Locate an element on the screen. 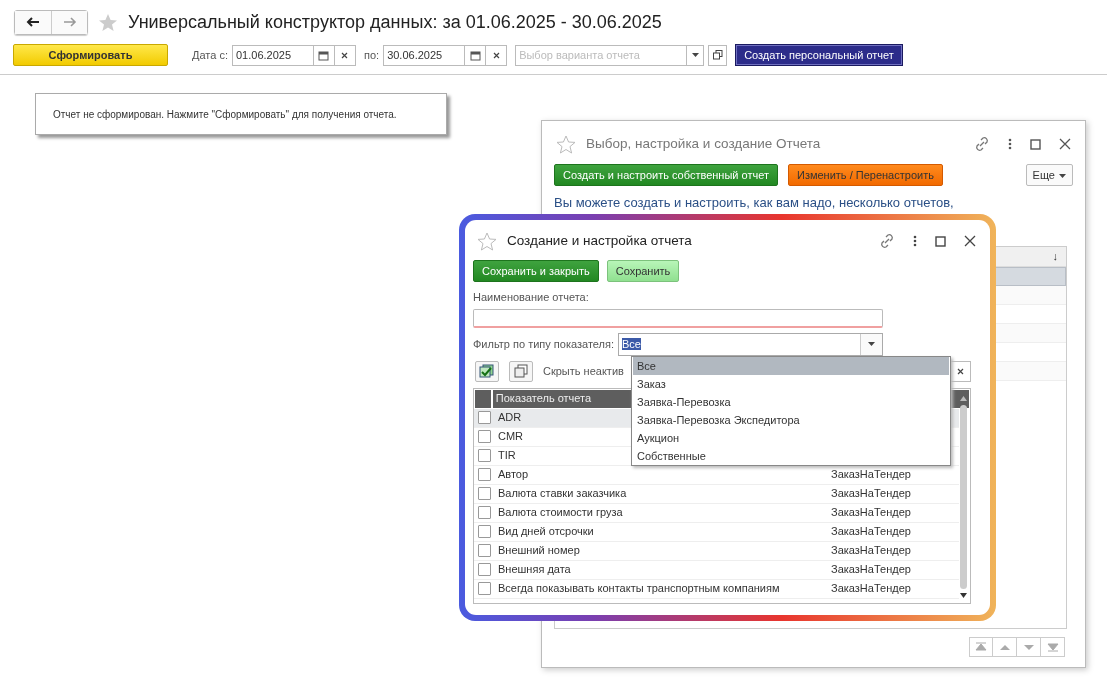 This screenshot has width=1107, height=683. scroll-up-button is located at coordinates (1005, 647).